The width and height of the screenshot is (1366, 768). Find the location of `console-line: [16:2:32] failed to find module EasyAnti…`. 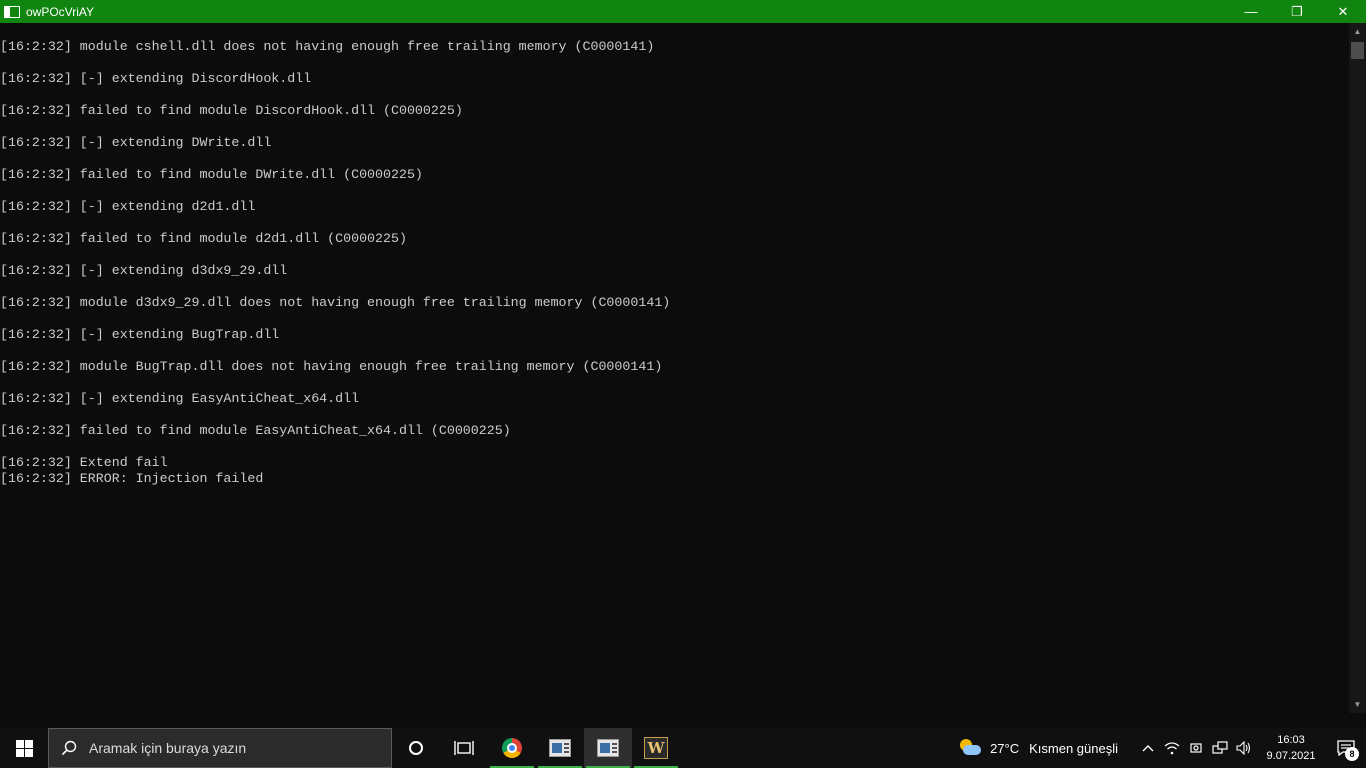

console-line: [16:2:32] failed to find module EasyAnti… is located at coordinates (255, 430).